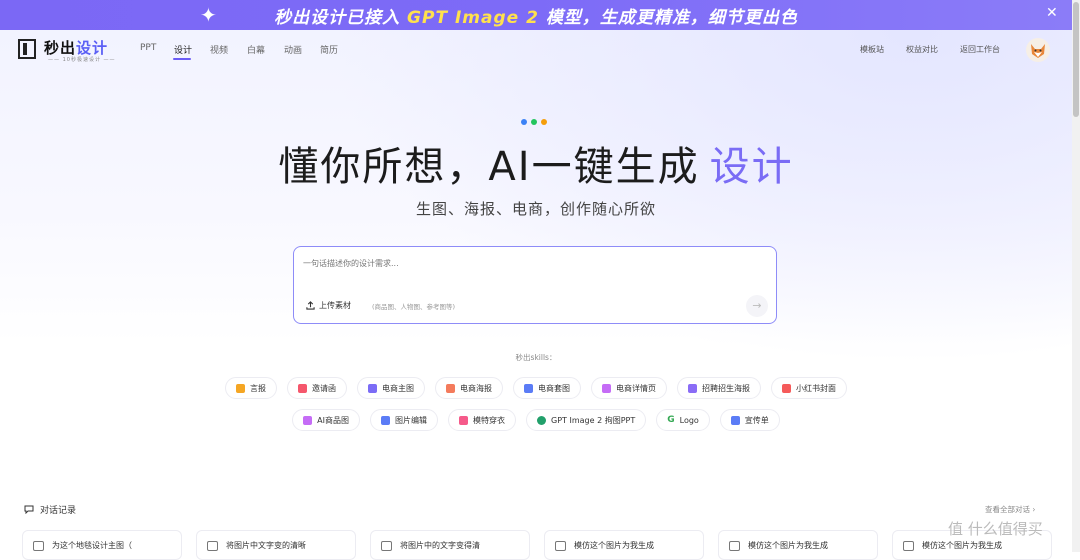  I want to click on sparkle-icon: ✦, so click(208, 15).